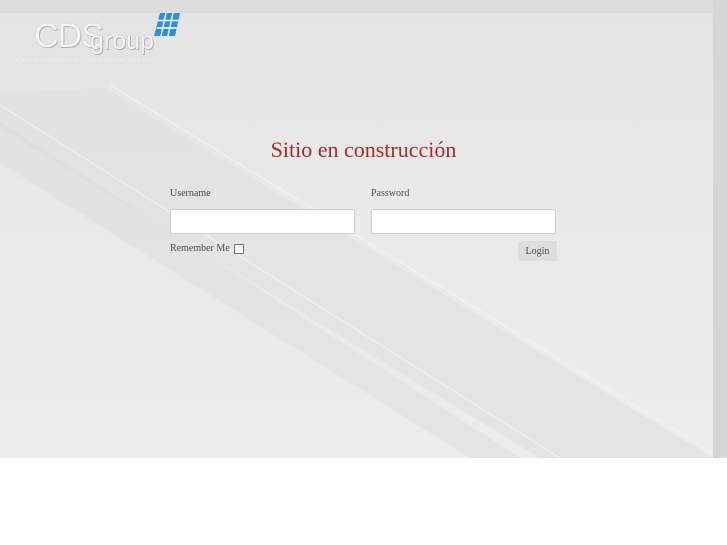 This screenshot has width=727, height=545. I want to click on username-input, so click(262, 221).